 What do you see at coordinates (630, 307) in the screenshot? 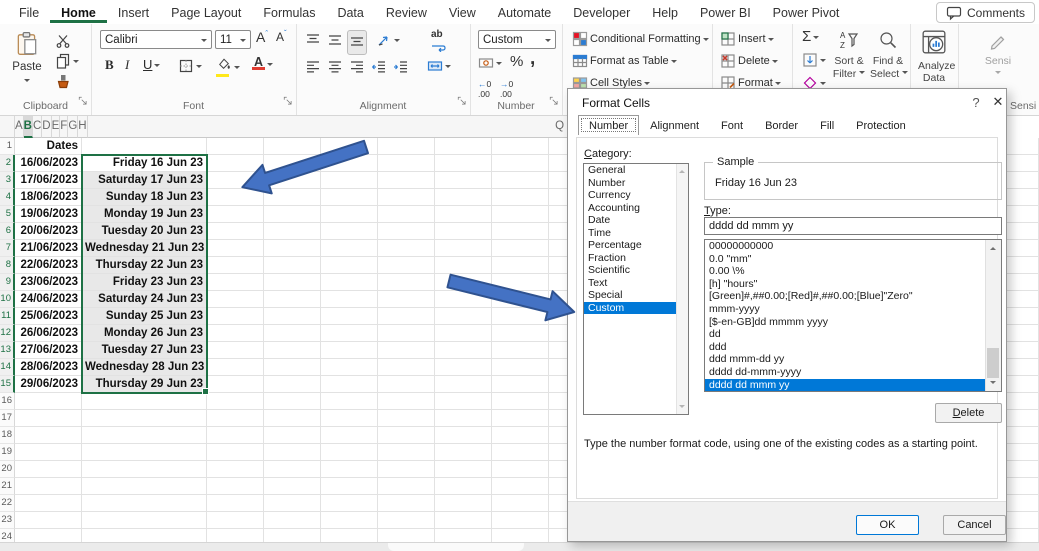
I see `category-item: Custom` at bounding box center [630, 307].